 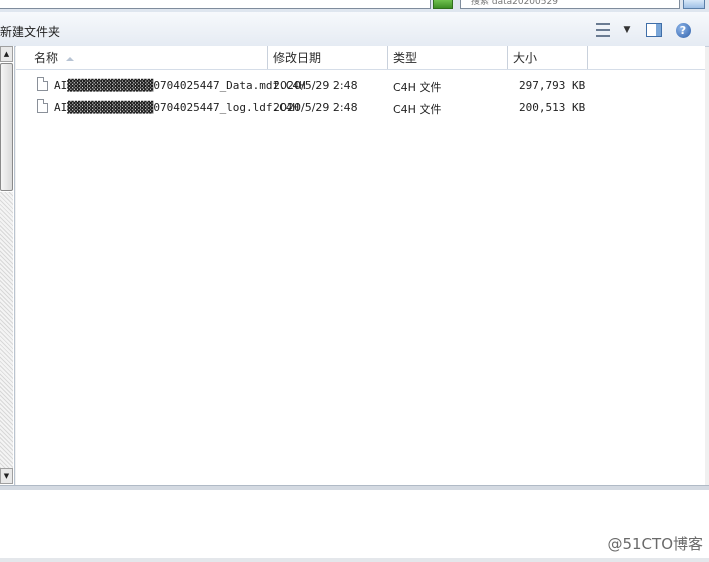 I want to click on file-size: 297,793 KB, so click(x=552, y=85).